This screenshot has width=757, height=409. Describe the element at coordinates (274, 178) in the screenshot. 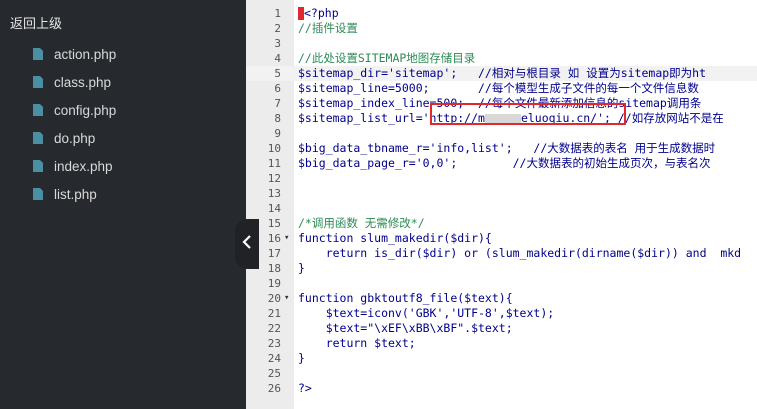

I see `code-line: 12` at that location.